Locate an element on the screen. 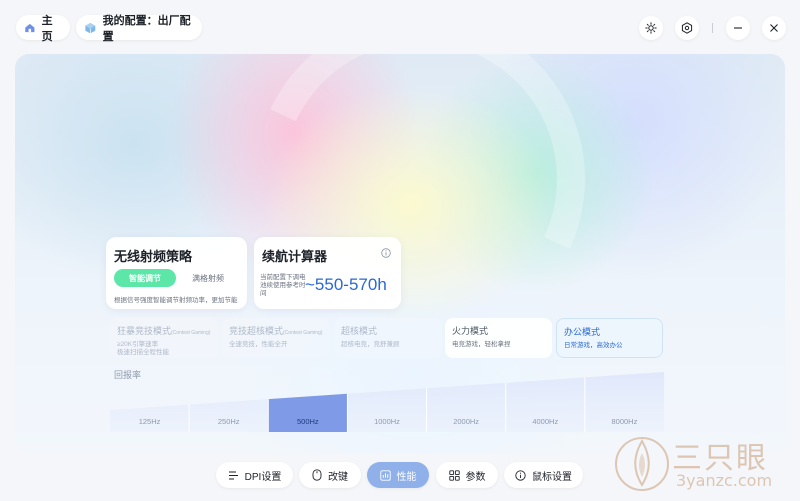  nav-parameters: 参数 is located at coordinates (467, 475).